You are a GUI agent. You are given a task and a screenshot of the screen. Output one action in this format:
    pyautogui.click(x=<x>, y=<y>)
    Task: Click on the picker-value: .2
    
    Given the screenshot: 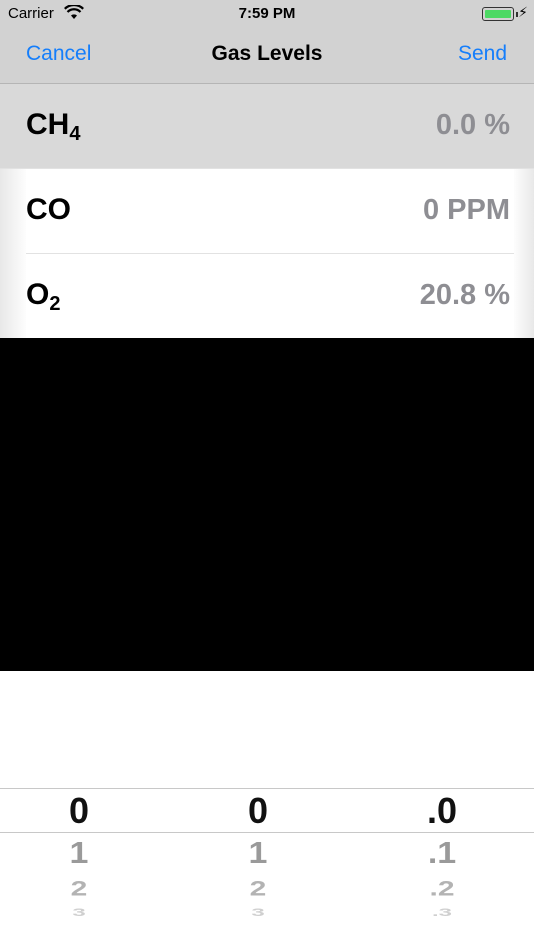 What is the action you would take?
    pyautogui.click(x=442, y=889)
    